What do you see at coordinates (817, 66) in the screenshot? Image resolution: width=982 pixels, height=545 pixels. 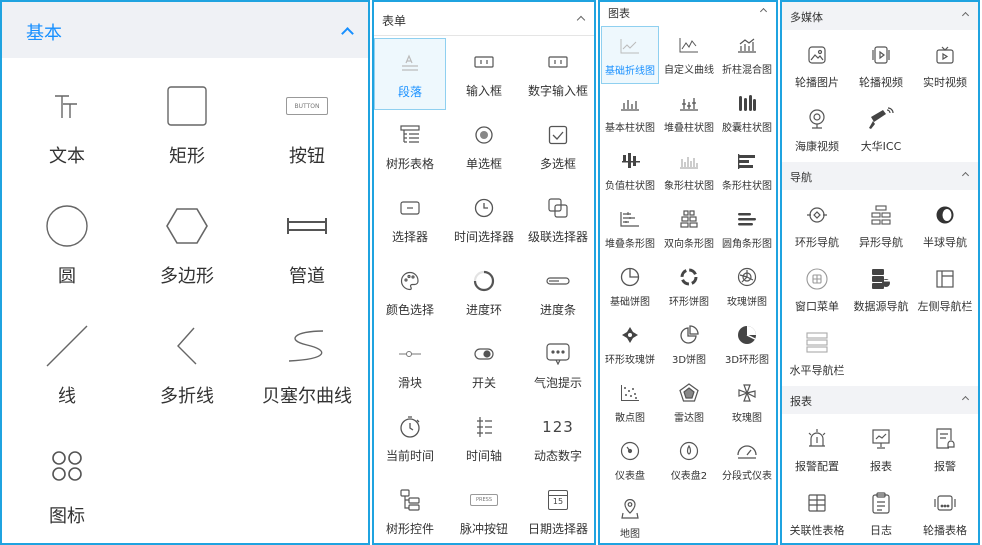 I see `media-item-image-carousel: 轮播图片` at bounding box center [817, 66].